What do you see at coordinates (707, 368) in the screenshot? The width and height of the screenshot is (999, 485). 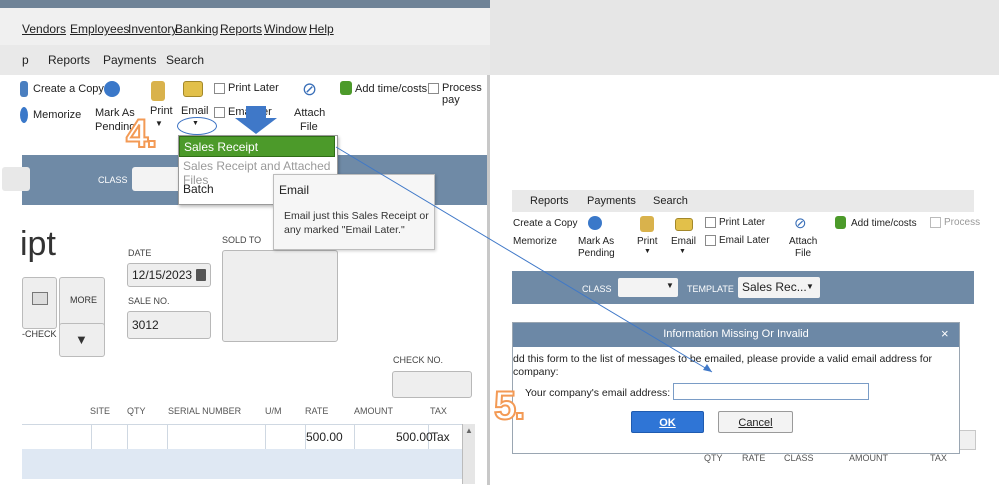 I see `connector-arrowhead-icon` at bounding box center [707, 368].